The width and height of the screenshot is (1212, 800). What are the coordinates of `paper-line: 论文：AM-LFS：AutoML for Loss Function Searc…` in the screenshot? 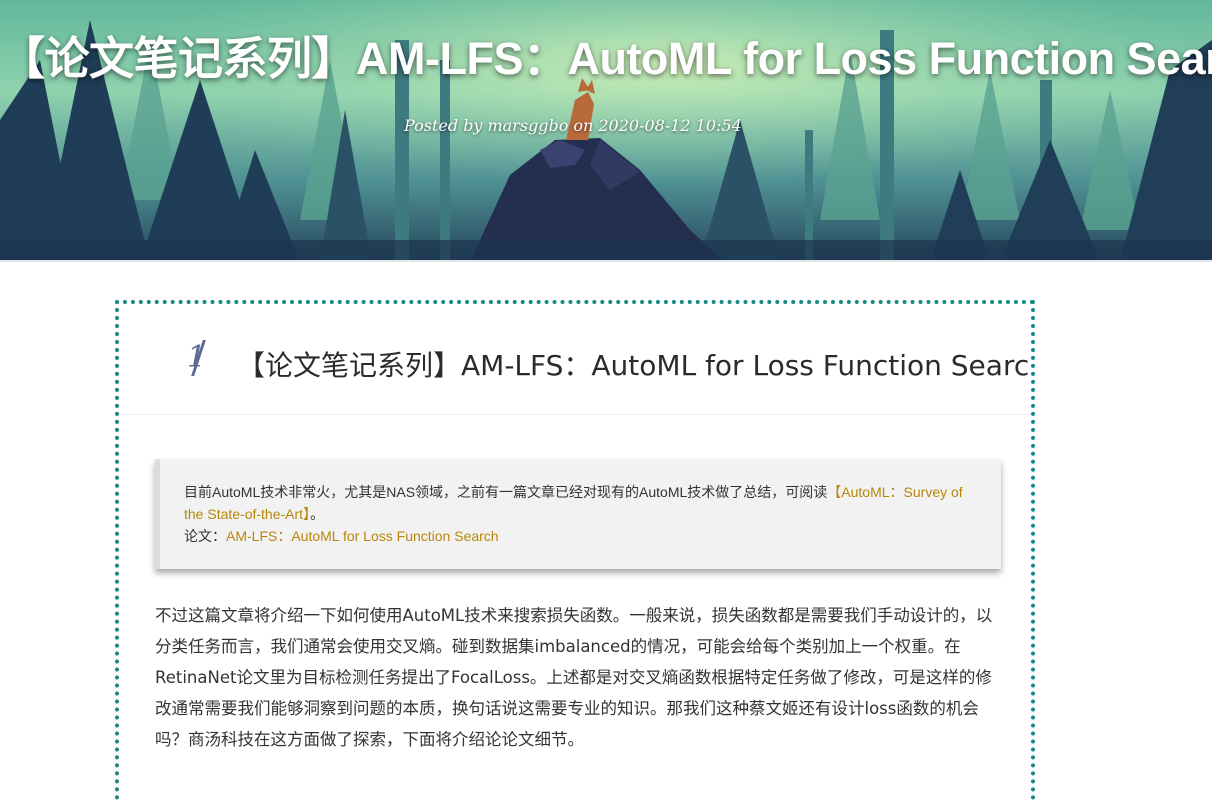 It's located at (581, 536).